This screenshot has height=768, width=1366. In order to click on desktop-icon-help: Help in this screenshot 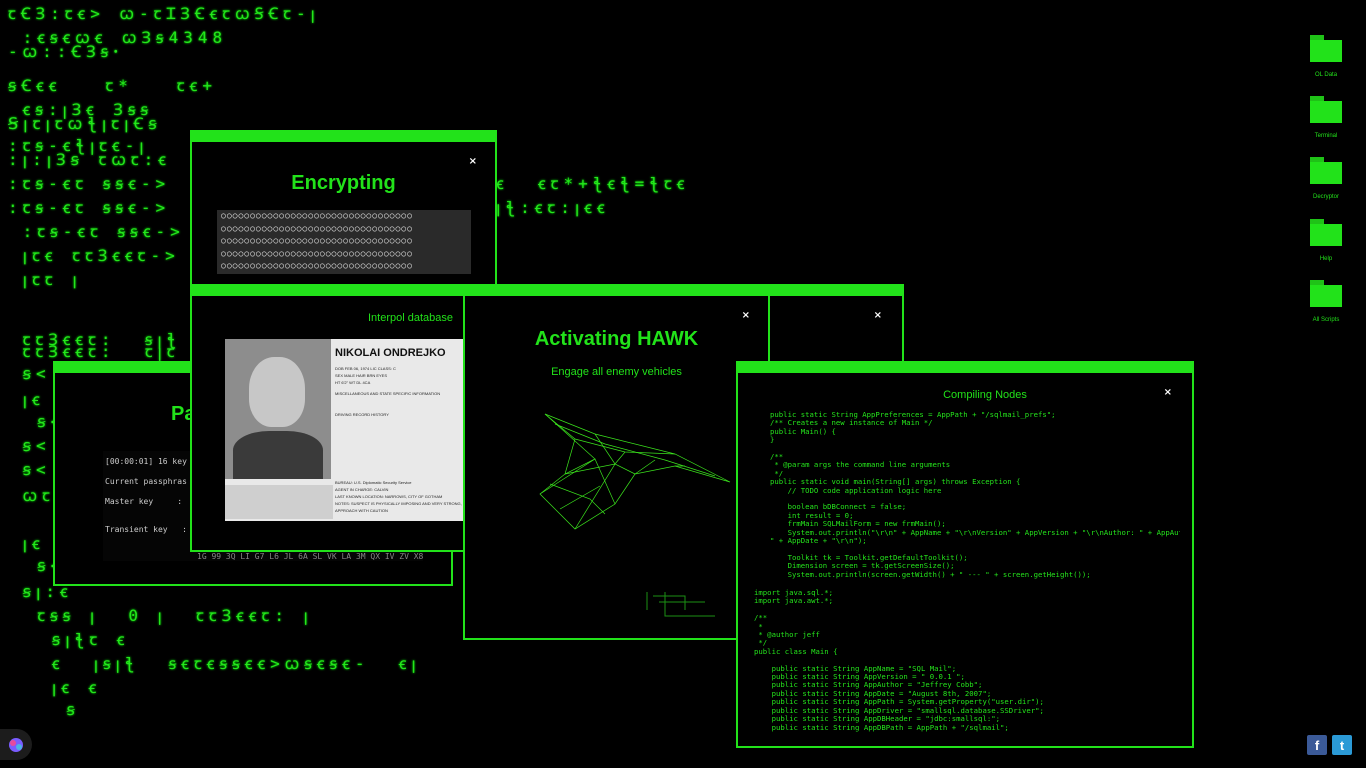, I will do `click(1326, 240)`.